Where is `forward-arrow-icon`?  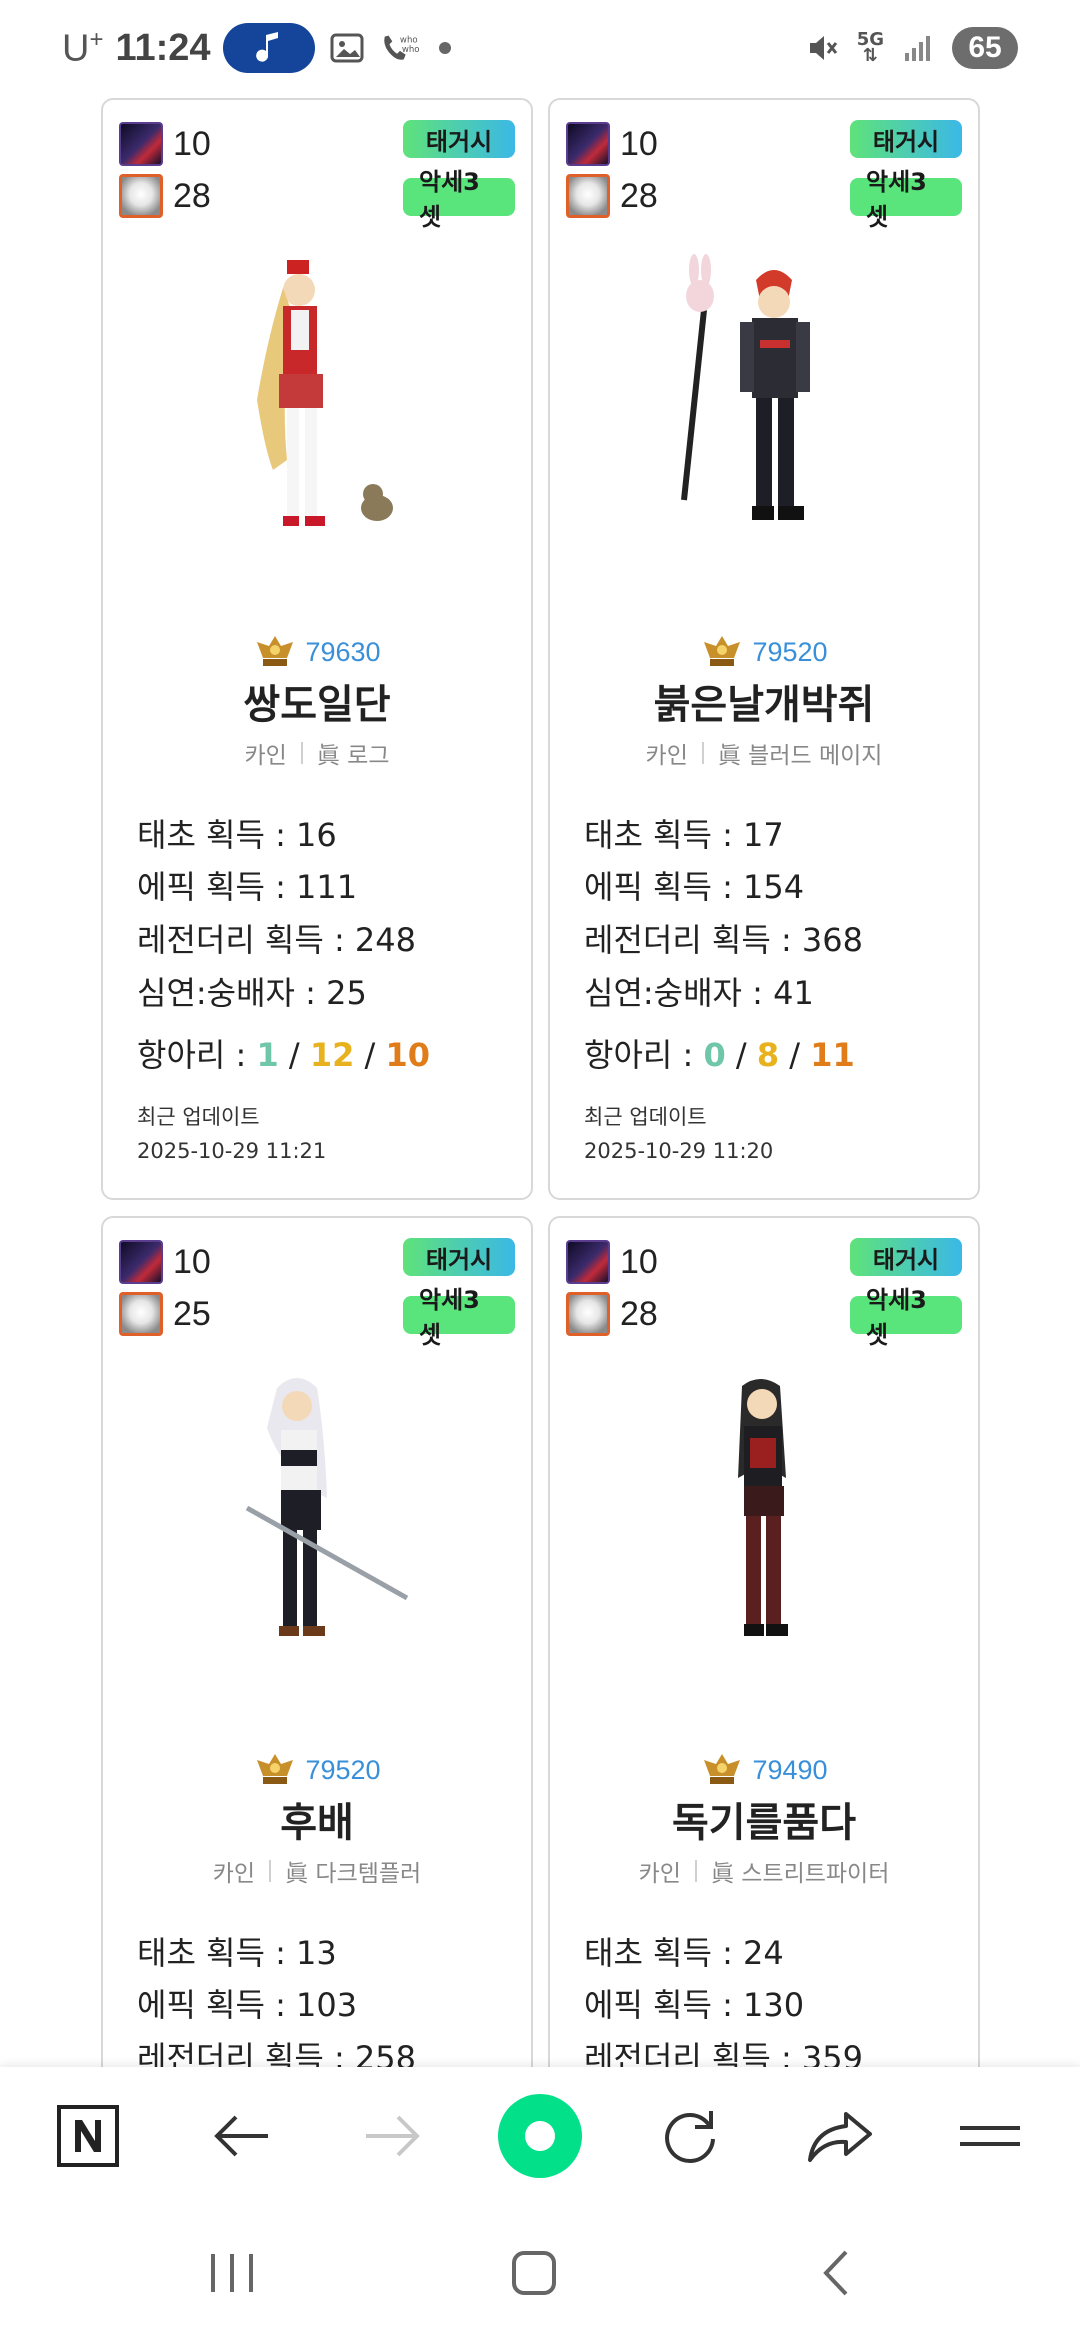 forward-arrow-icon is located at coordinates (392, 2136).